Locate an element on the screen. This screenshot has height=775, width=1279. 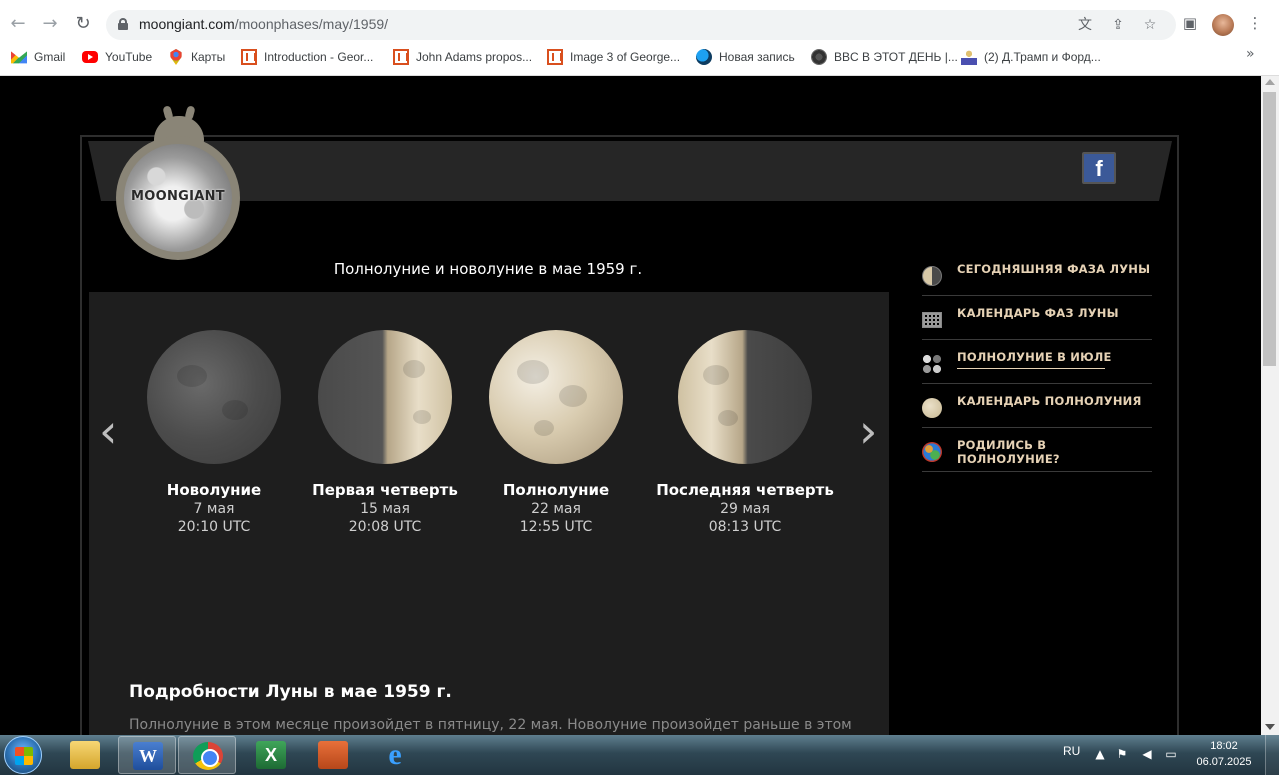
next-arrow-icon: › is located at coordinates (868, 431).